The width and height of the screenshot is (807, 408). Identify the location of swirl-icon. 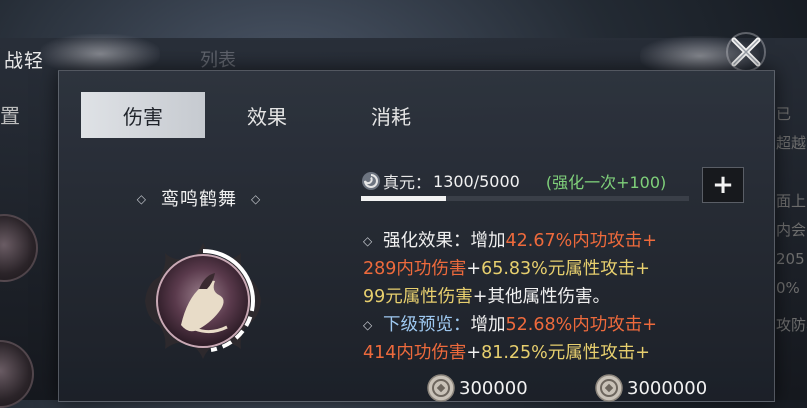
(371, 181).